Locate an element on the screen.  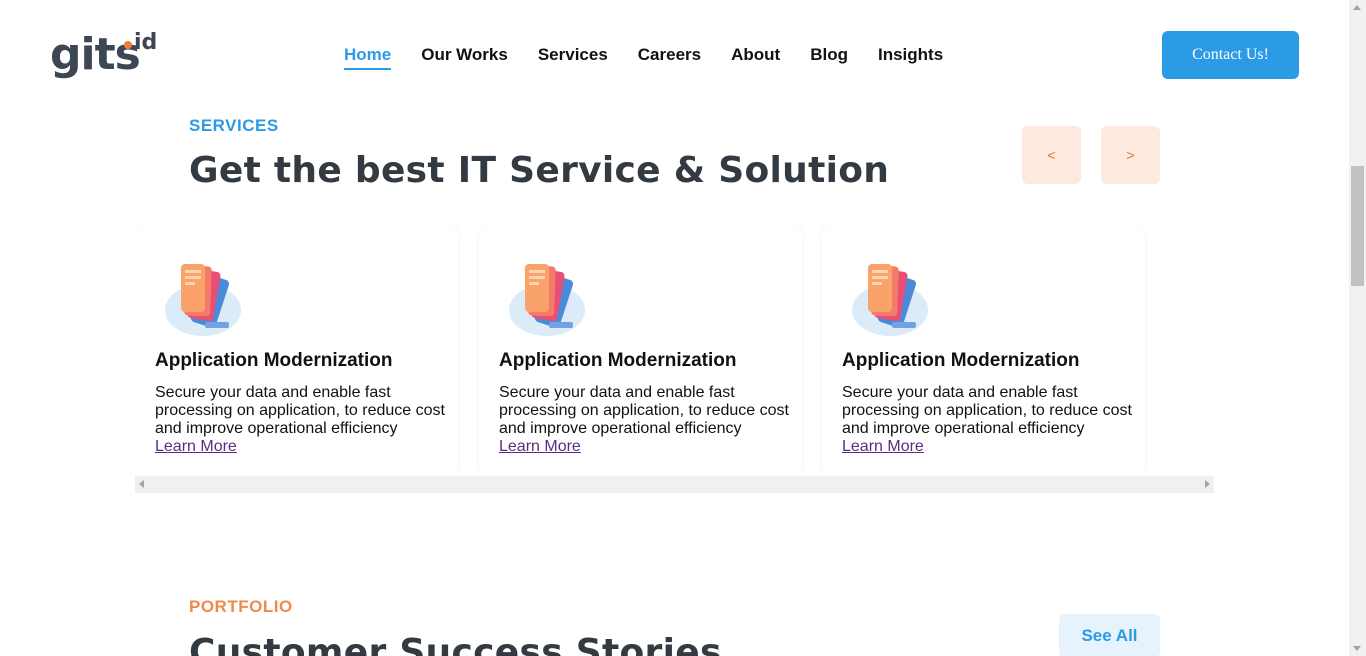
page-vertical-scrollbar is located at coordinates (1357, 328).